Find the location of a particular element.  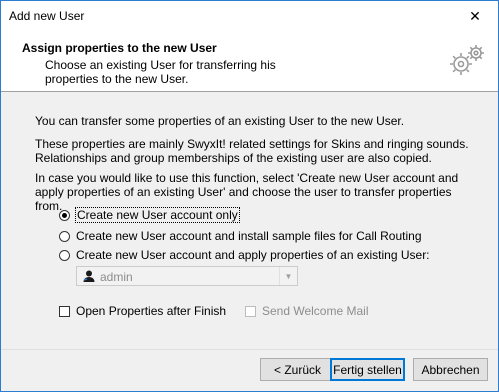

option-create-only: Create new User account only is located at coordinates (149, 215).